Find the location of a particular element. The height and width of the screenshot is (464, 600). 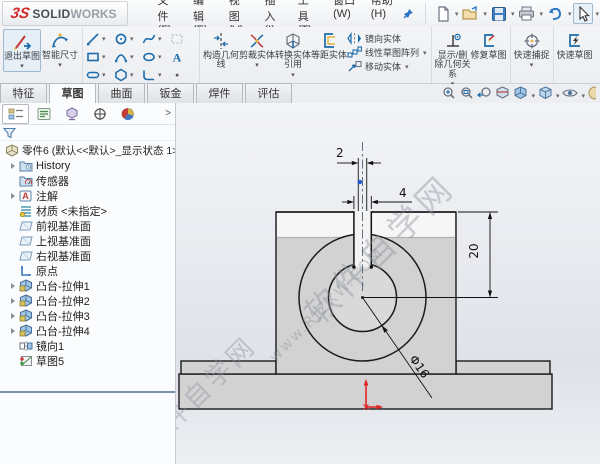

tree-item-sensors: 传感器 is located at coordinates (87, 180).